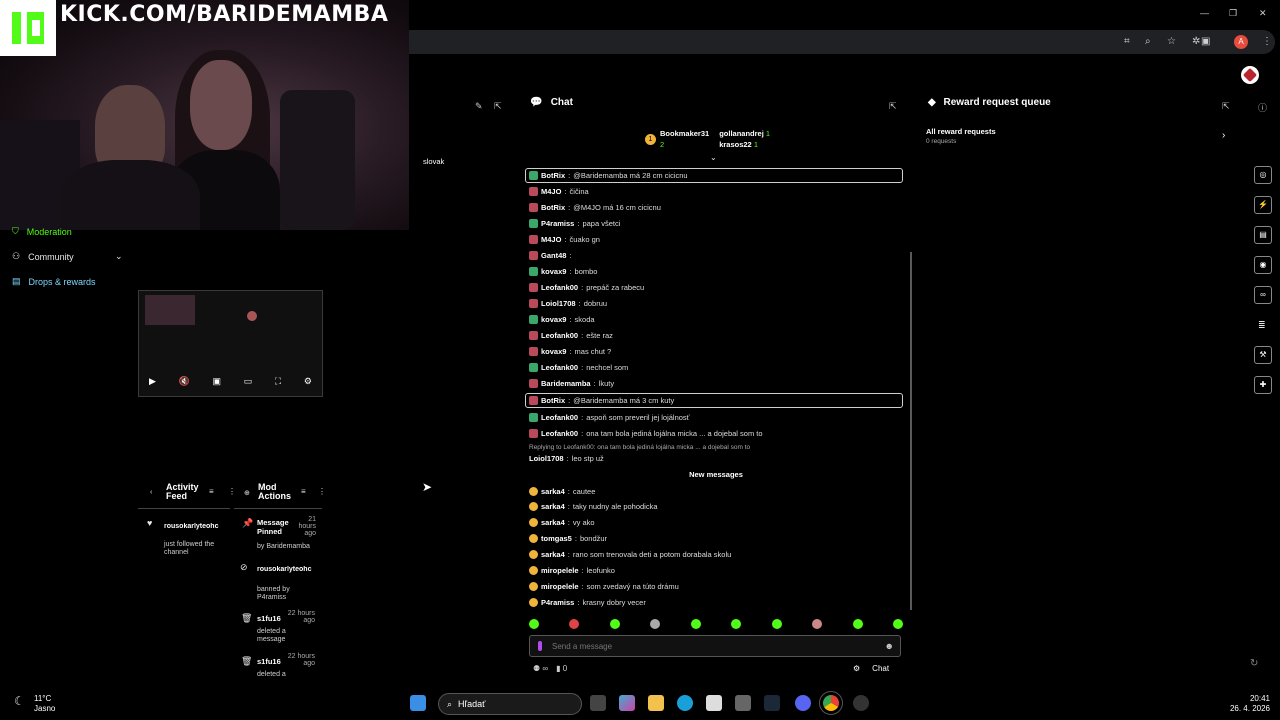 The image size is (1280, 720). Describe the element at coordinates (248, 382) in the screenshot. I see `theatre-icon: ▭` at that location.